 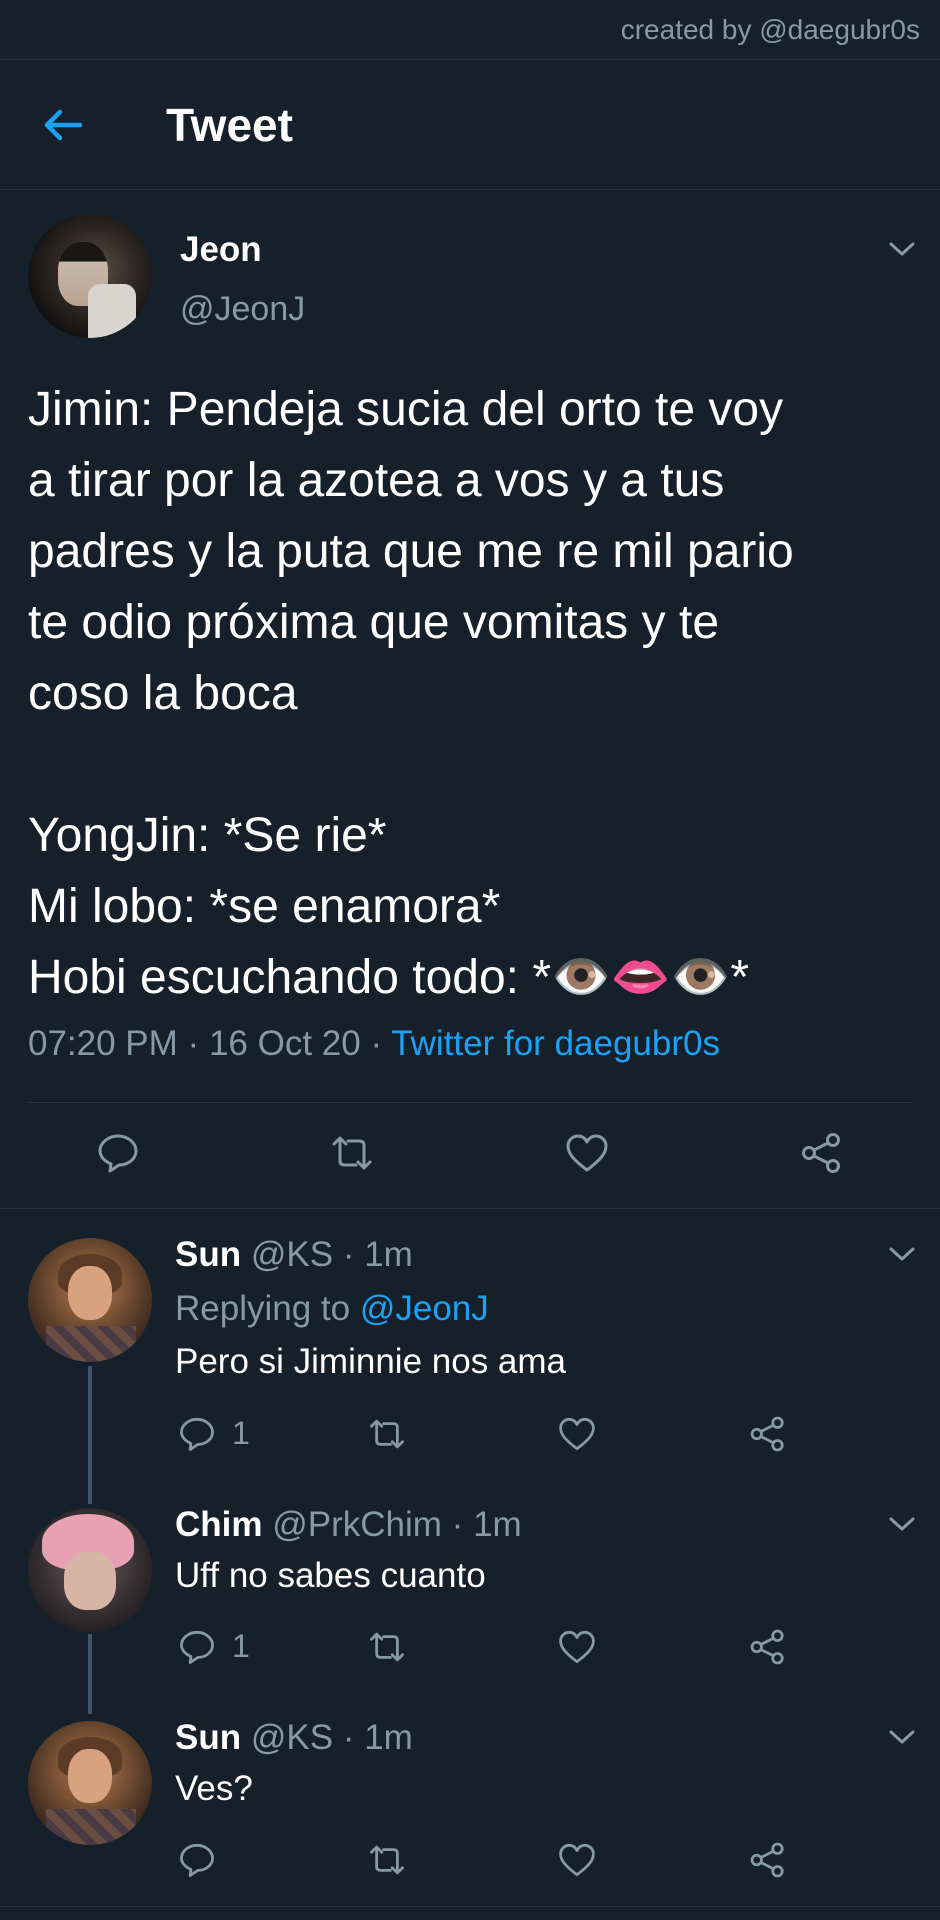 I want to click on replying-to: Replying to @JeonJ, so click(x=332, y=1309).